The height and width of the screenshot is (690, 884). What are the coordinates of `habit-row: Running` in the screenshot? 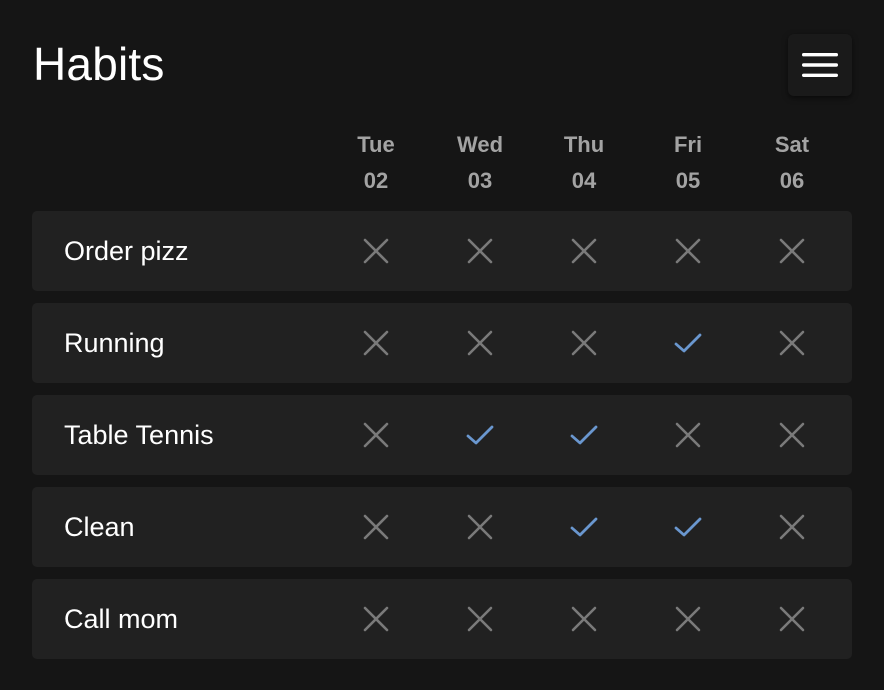 It's located at (442, 343).